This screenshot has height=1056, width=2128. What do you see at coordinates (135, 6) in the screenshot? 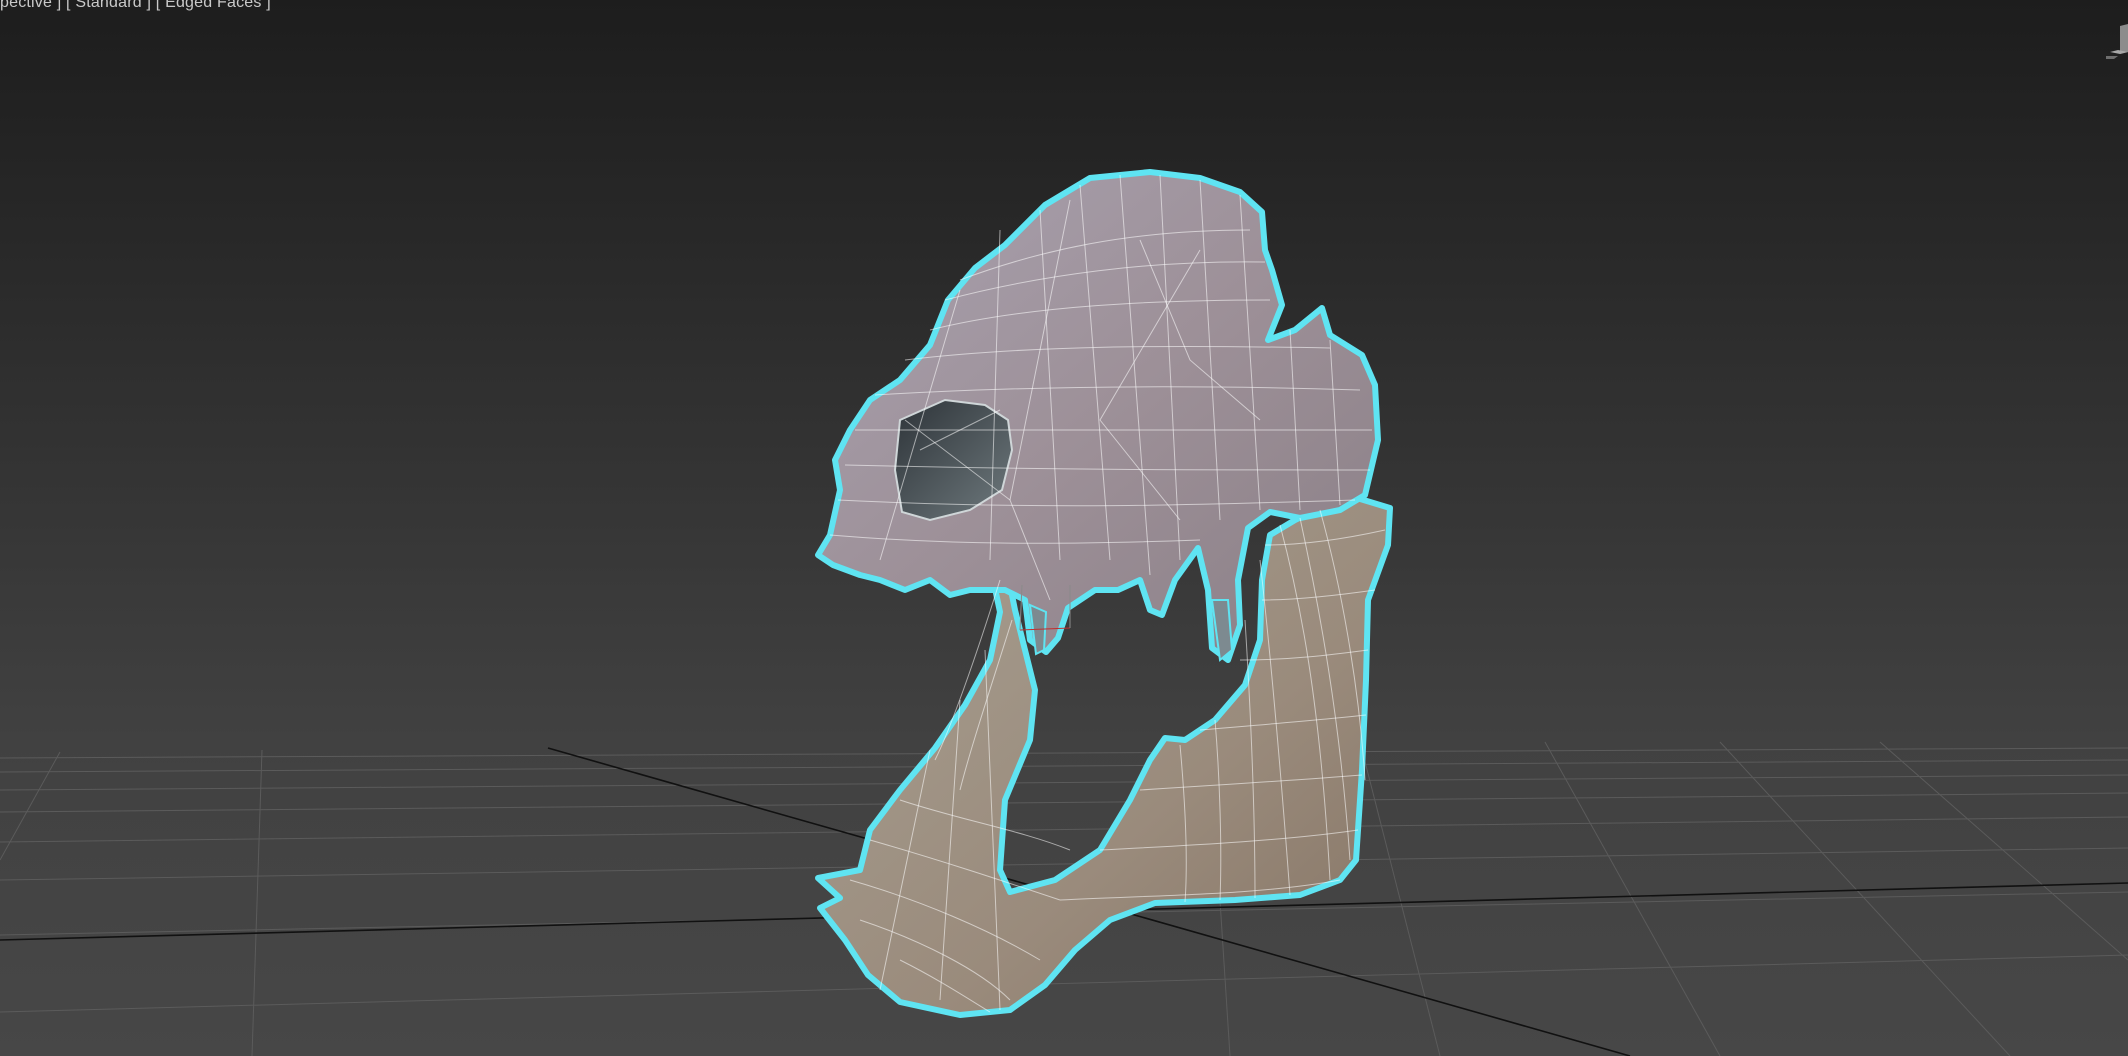
I see `viewport-label: pective ] [ Standard ] [ Edged Faces ]` at bounding box center [135, 6].